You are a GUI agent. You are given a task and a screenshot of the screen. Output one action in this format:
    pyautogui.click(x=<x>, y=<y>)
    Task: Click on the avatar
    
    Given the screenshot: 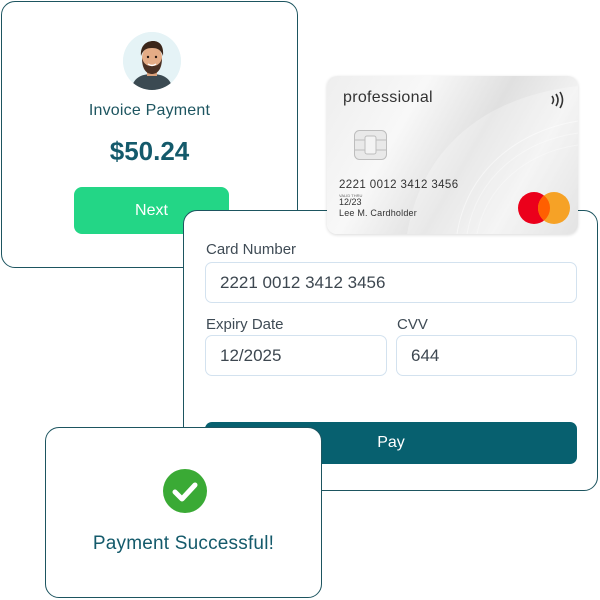 What is the action you would take?
    pyautogui.click(x=152, y=61)
    